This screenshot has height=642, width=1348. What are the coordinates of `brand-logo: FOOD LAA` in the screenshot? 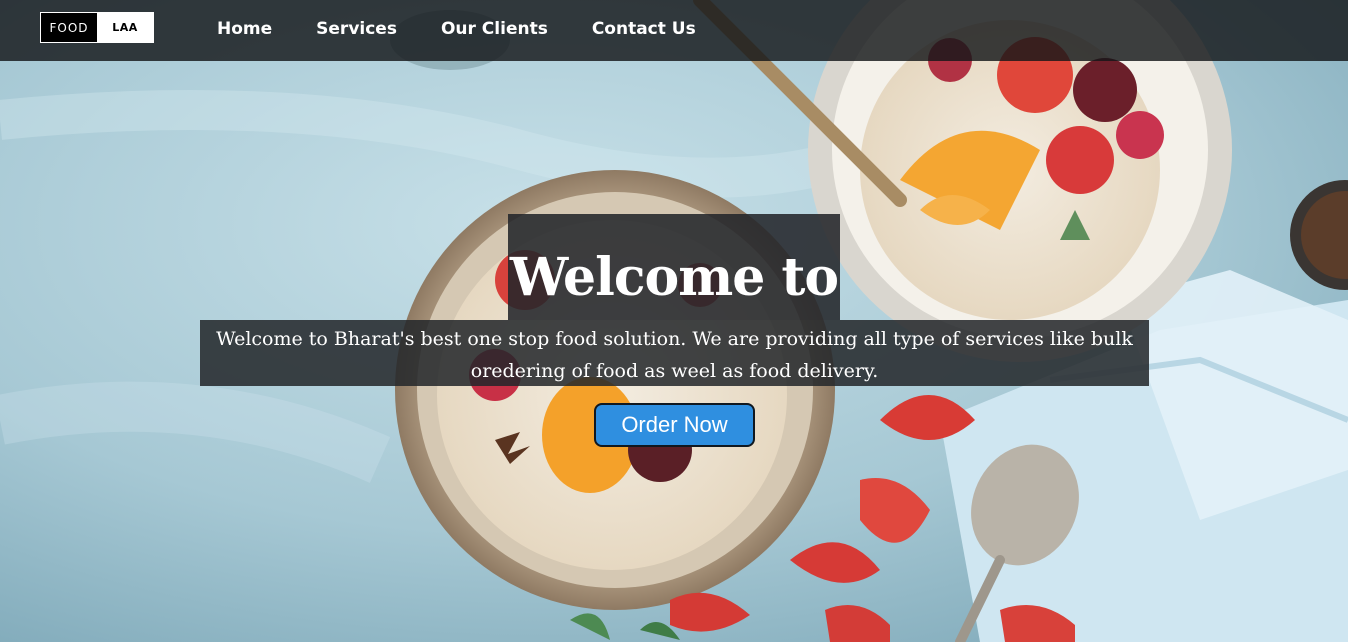 It's located at (97, 27).